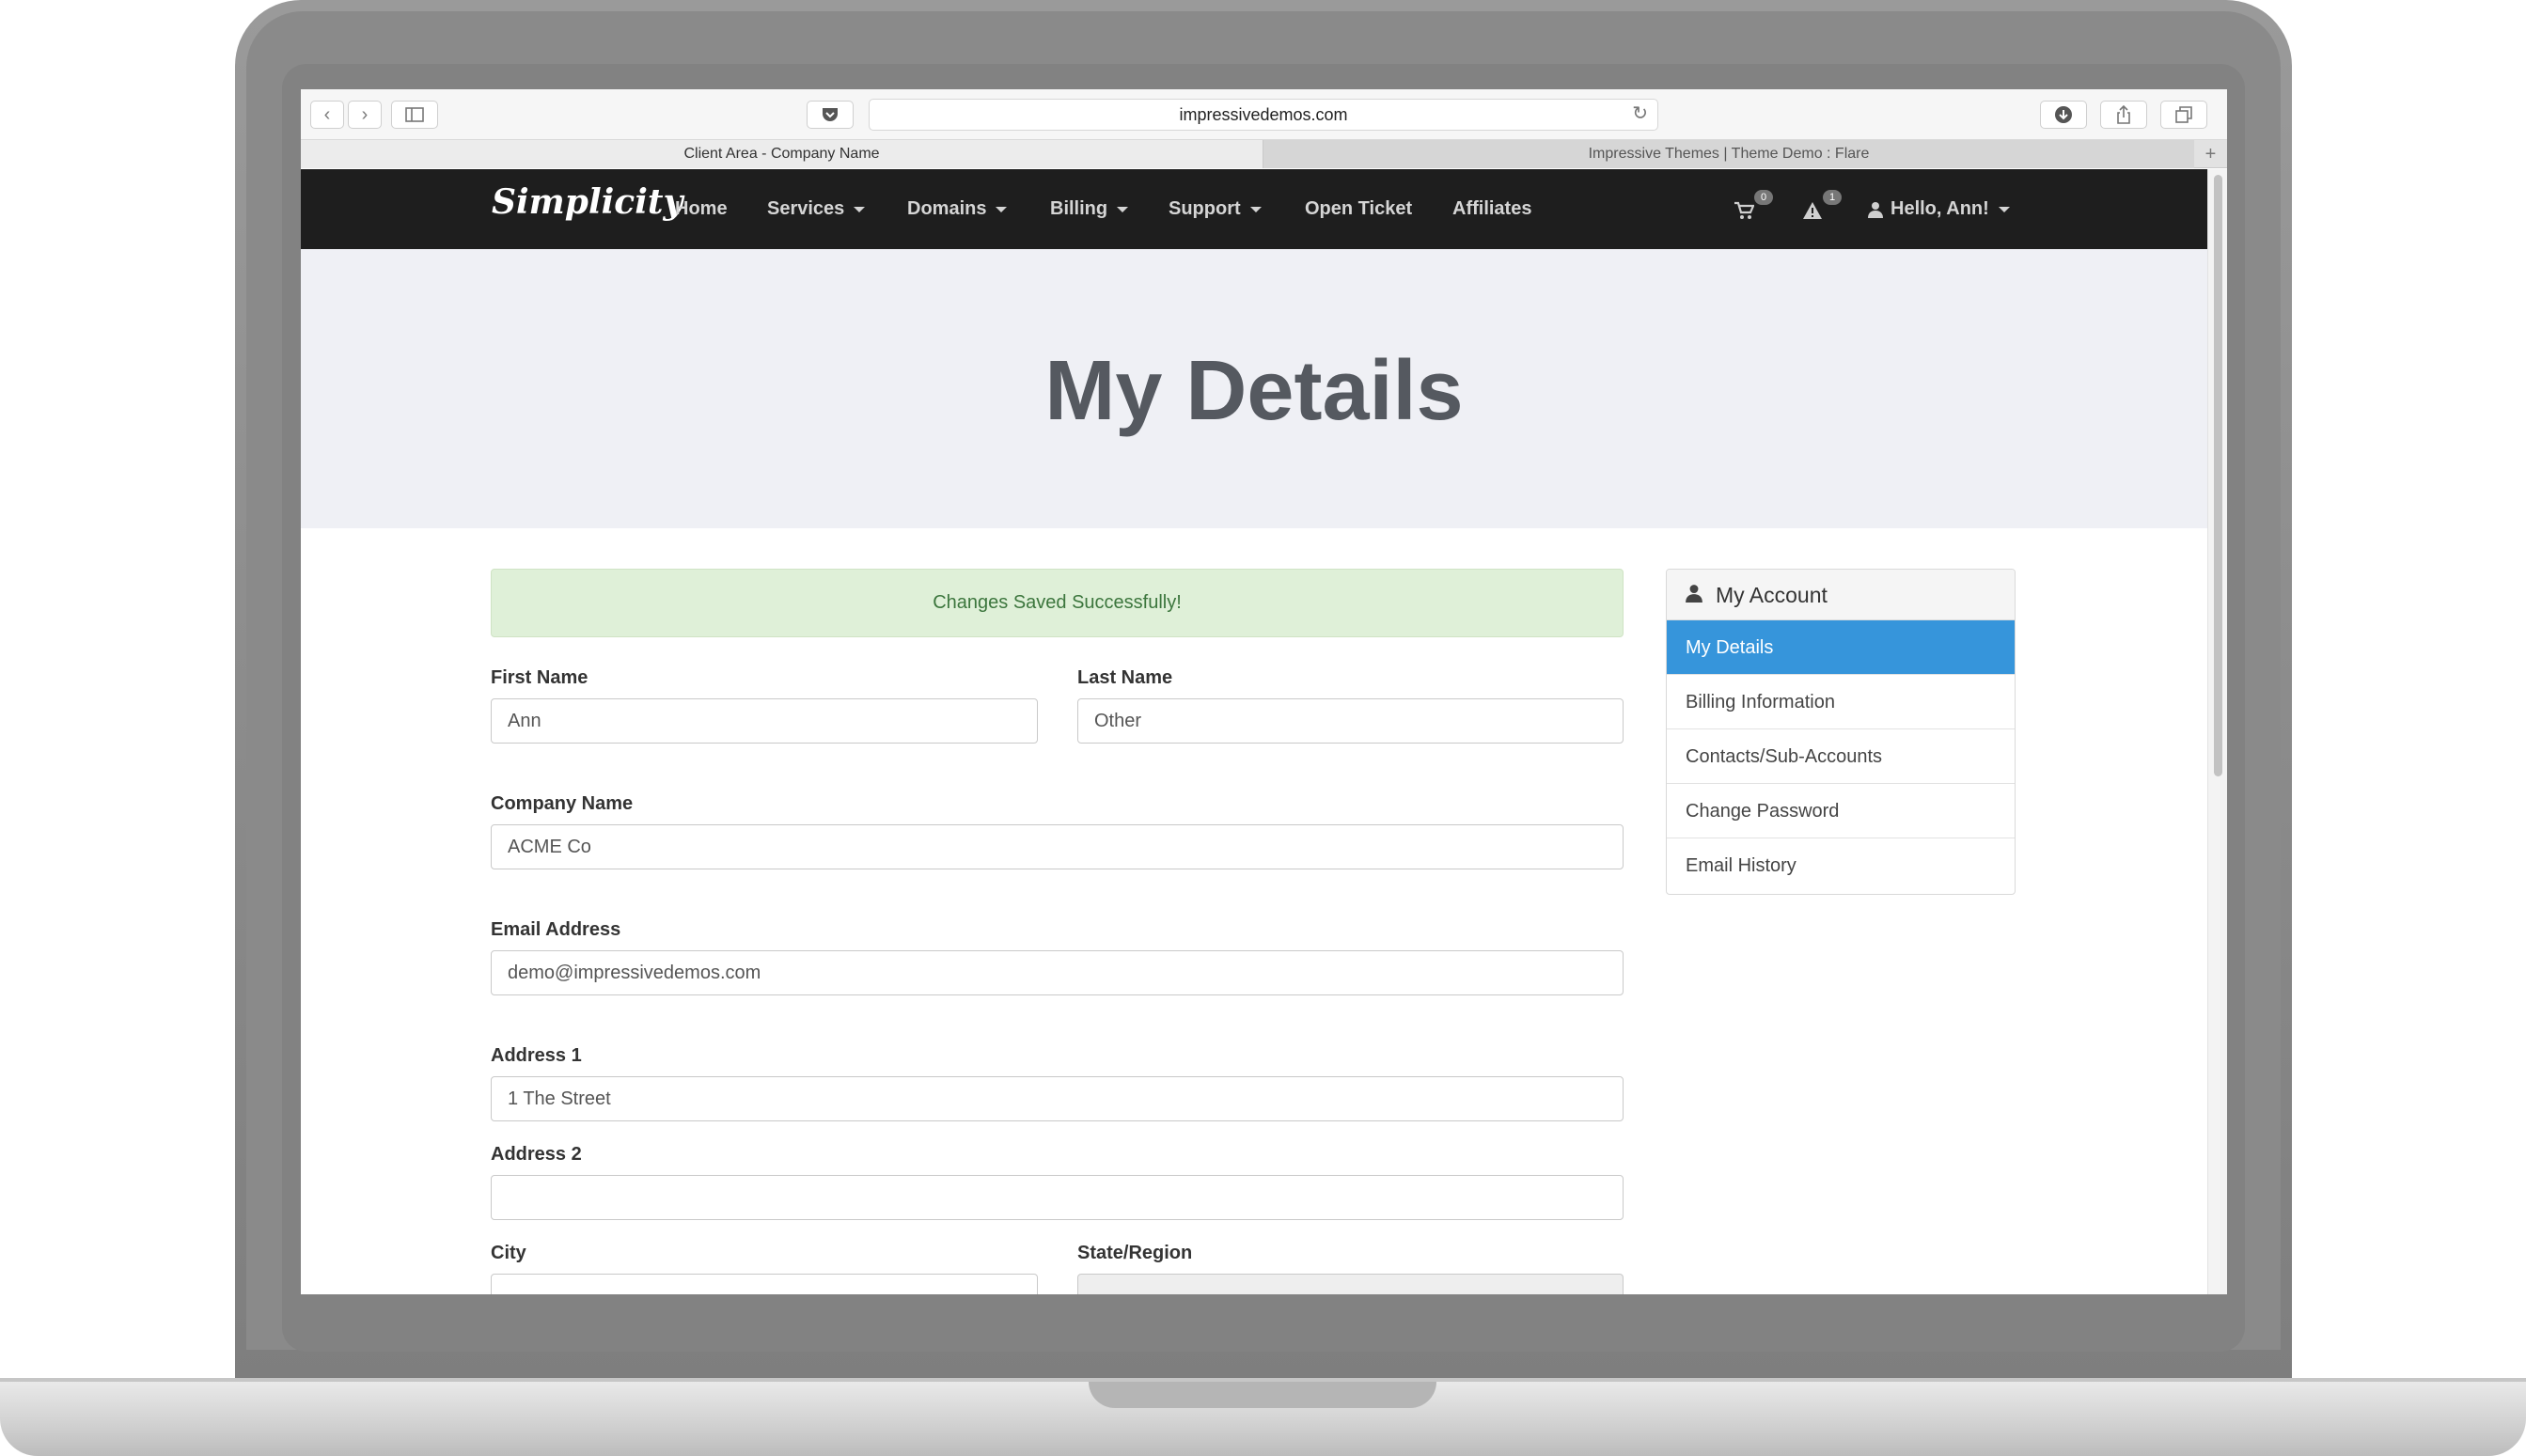  What do you see at coordinates (1728, 154) in the screenshot?
I see `tab-impressive-themes: Impressive Themes | Theme Demo : Flare` at bounding box center [1728, 154].